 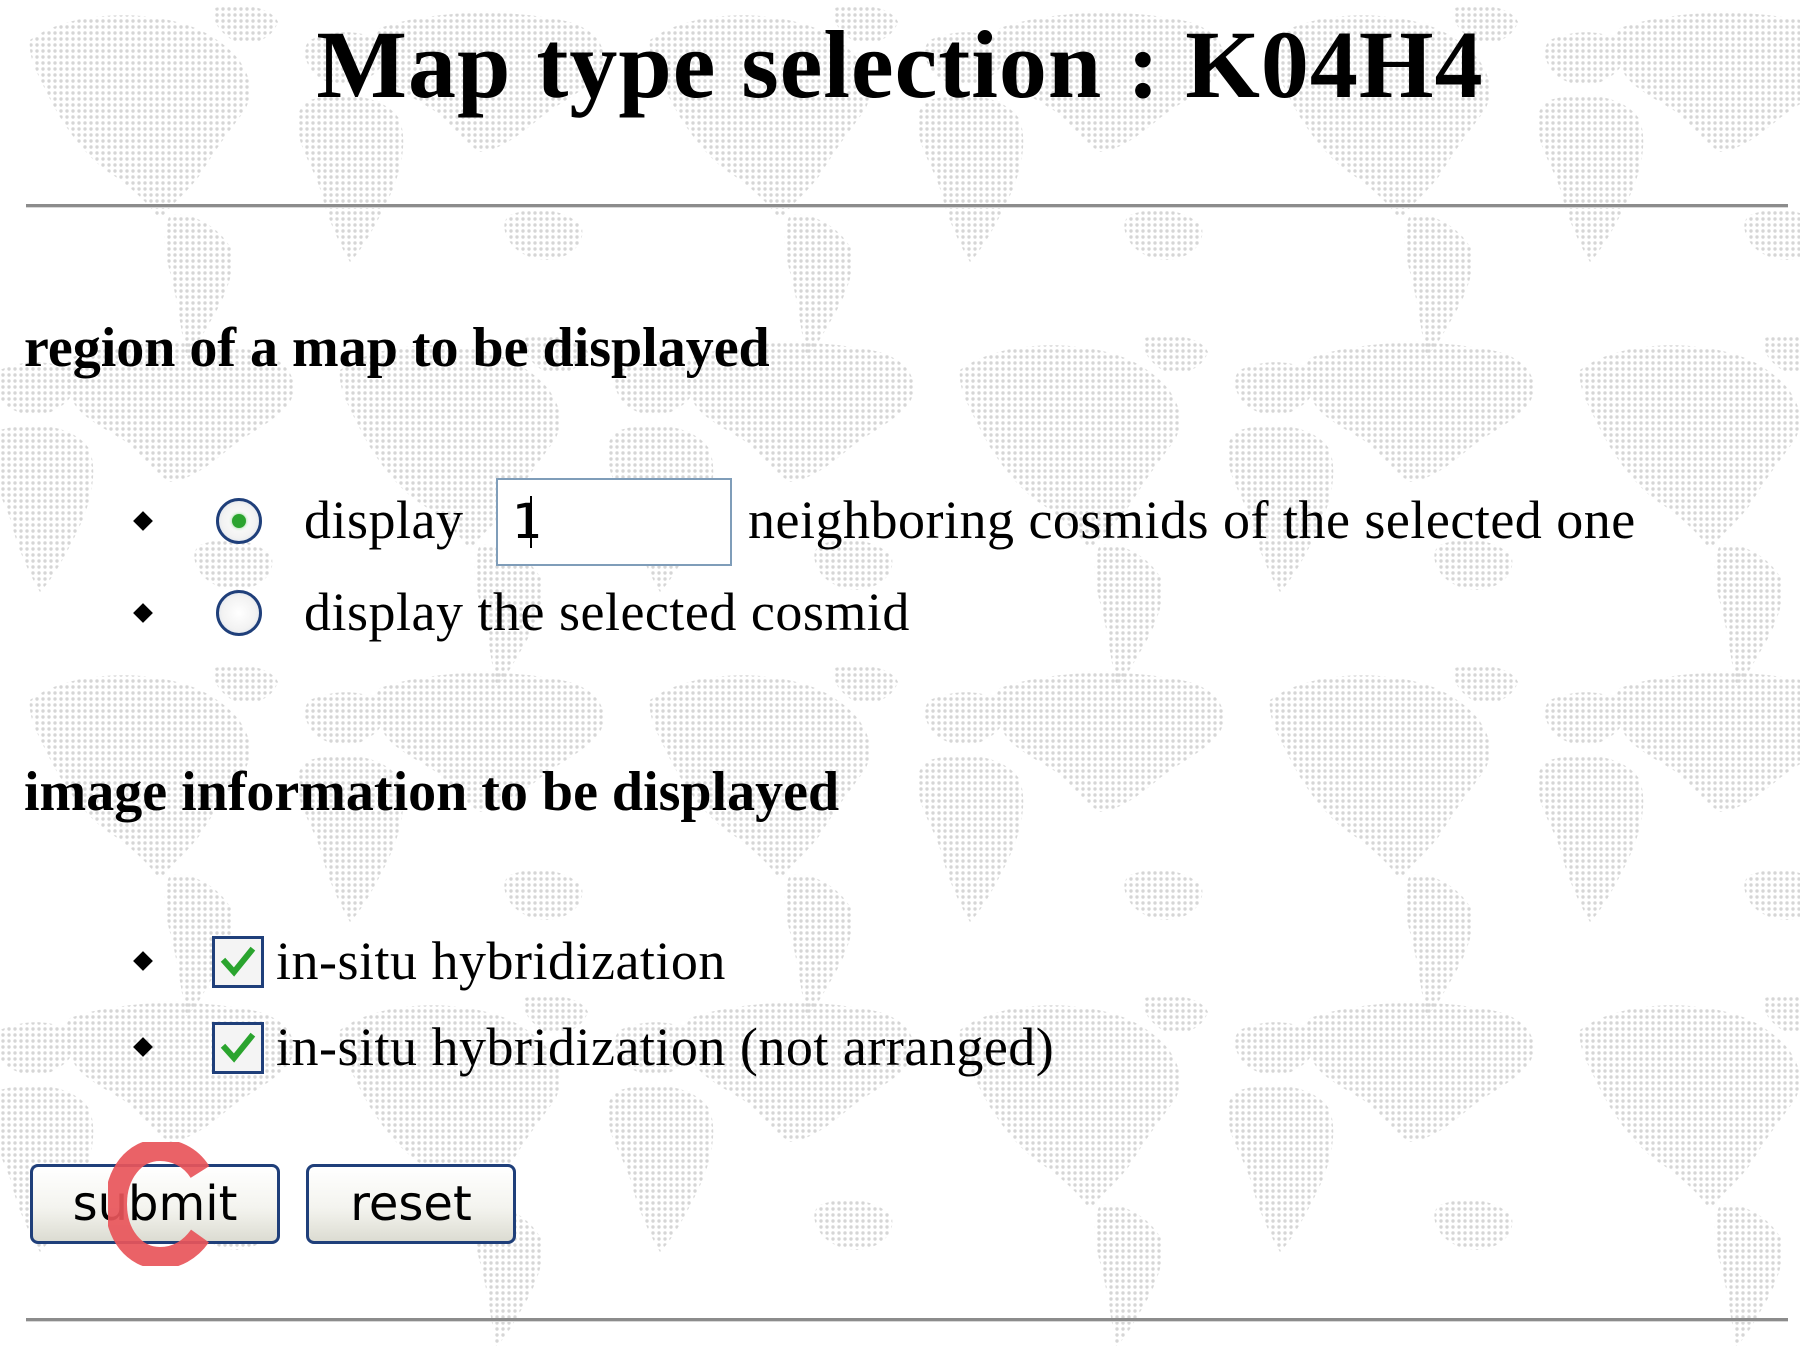 I want to click on image-option-insitu-not-arranged: in-situ hybridization (not arranged), so click(x=900, y=1047).